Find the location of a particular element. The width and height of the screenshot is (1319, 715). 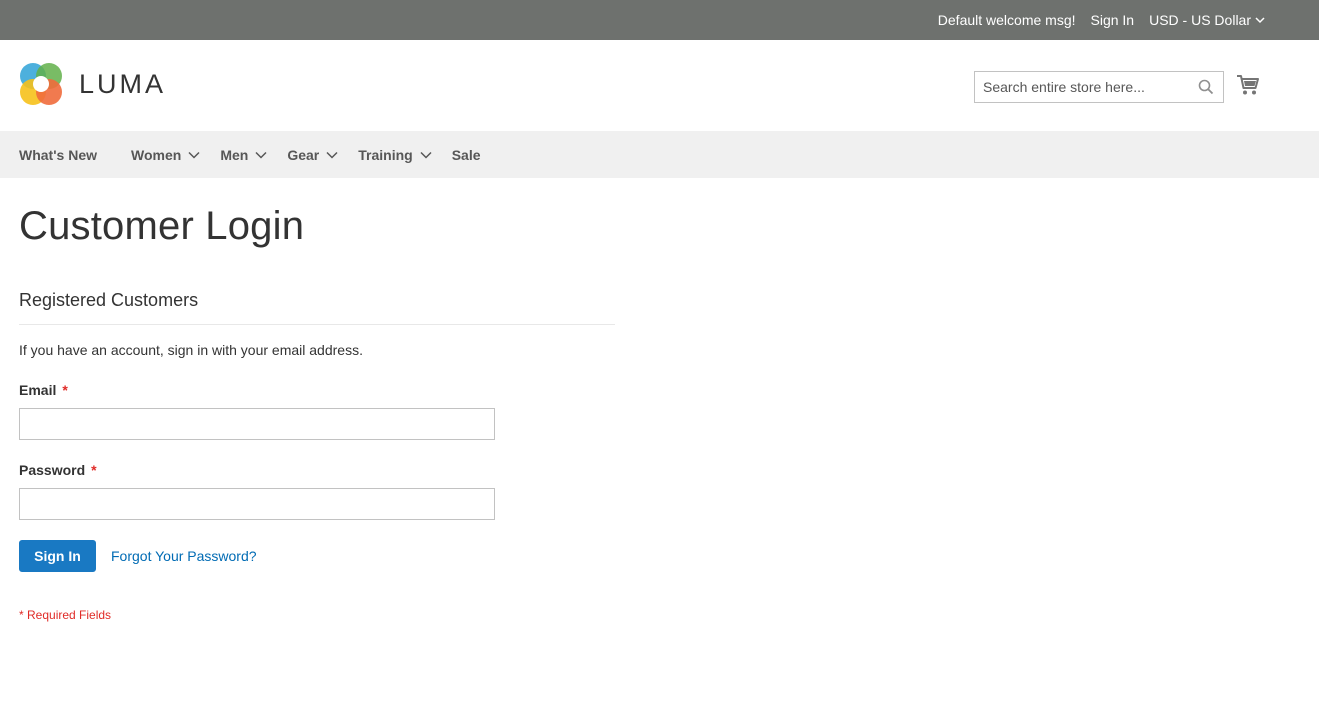

password-label-text: Password is located at coordinates (52, 470).